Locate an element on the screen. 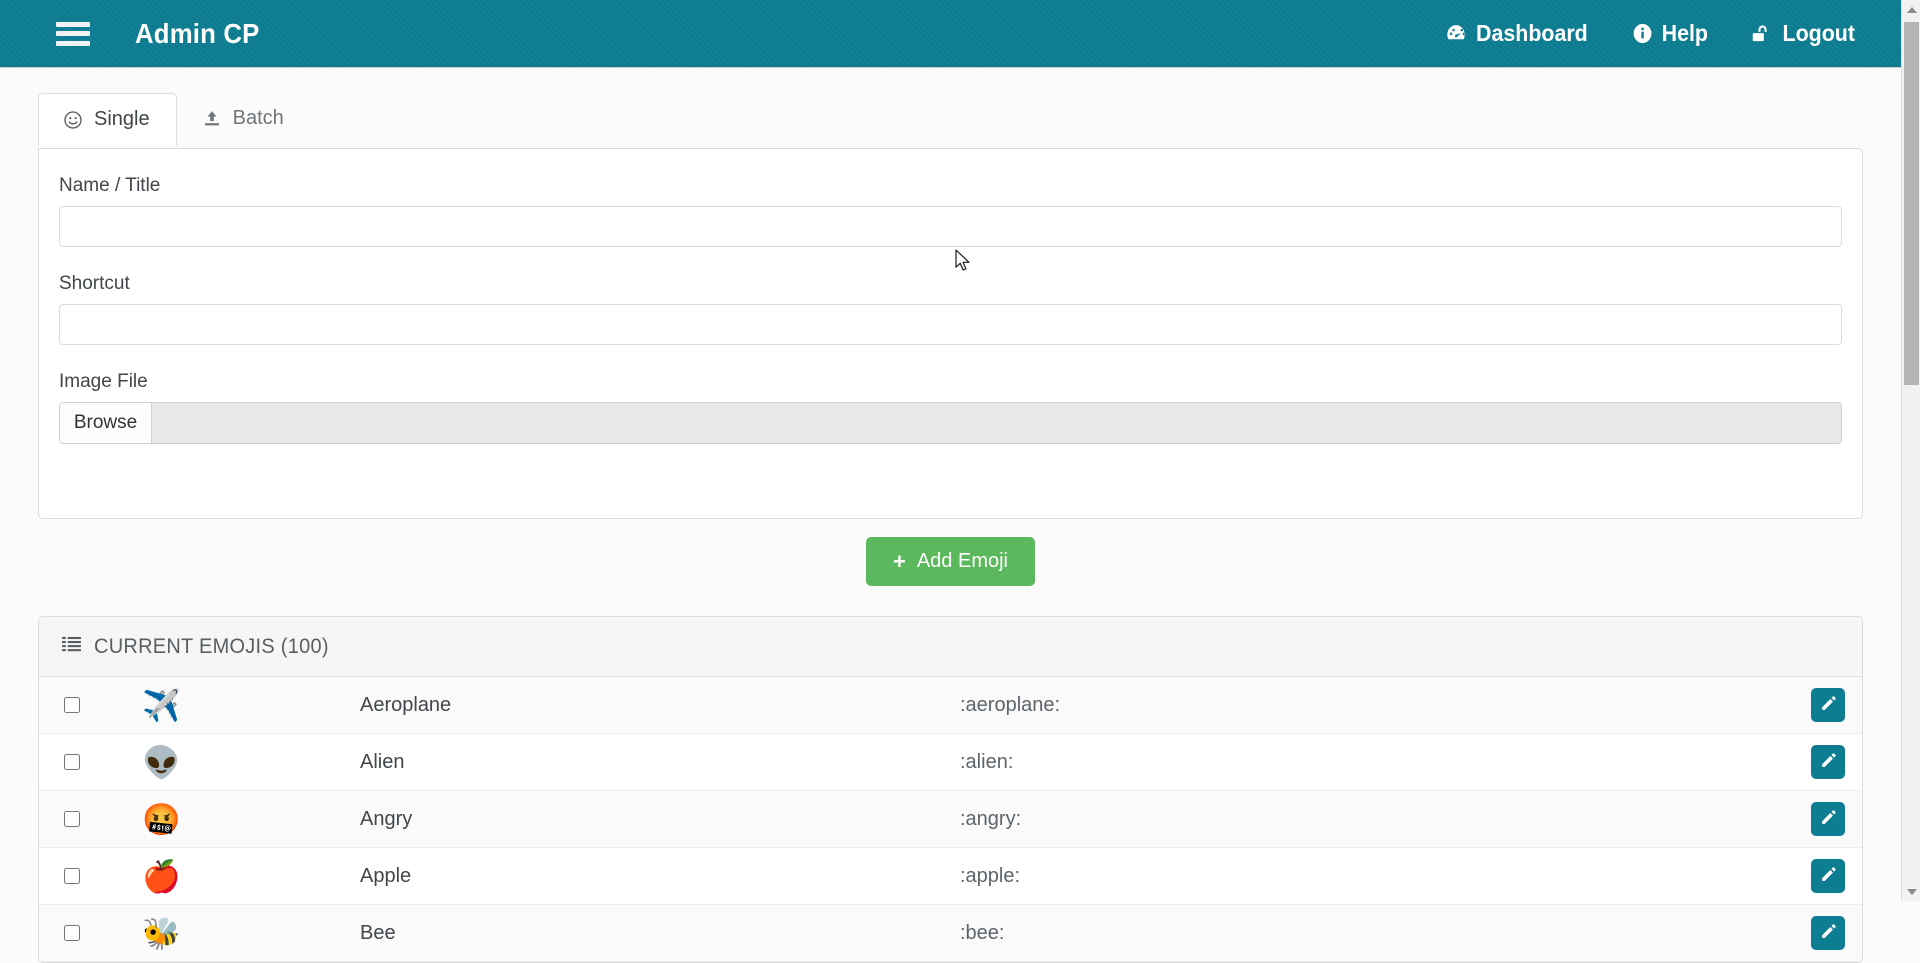 The height and width of the screenshot is (963, 1920). top-navbar: Admin CP Dashboard Help Logout is located at coordinates (950, 34).